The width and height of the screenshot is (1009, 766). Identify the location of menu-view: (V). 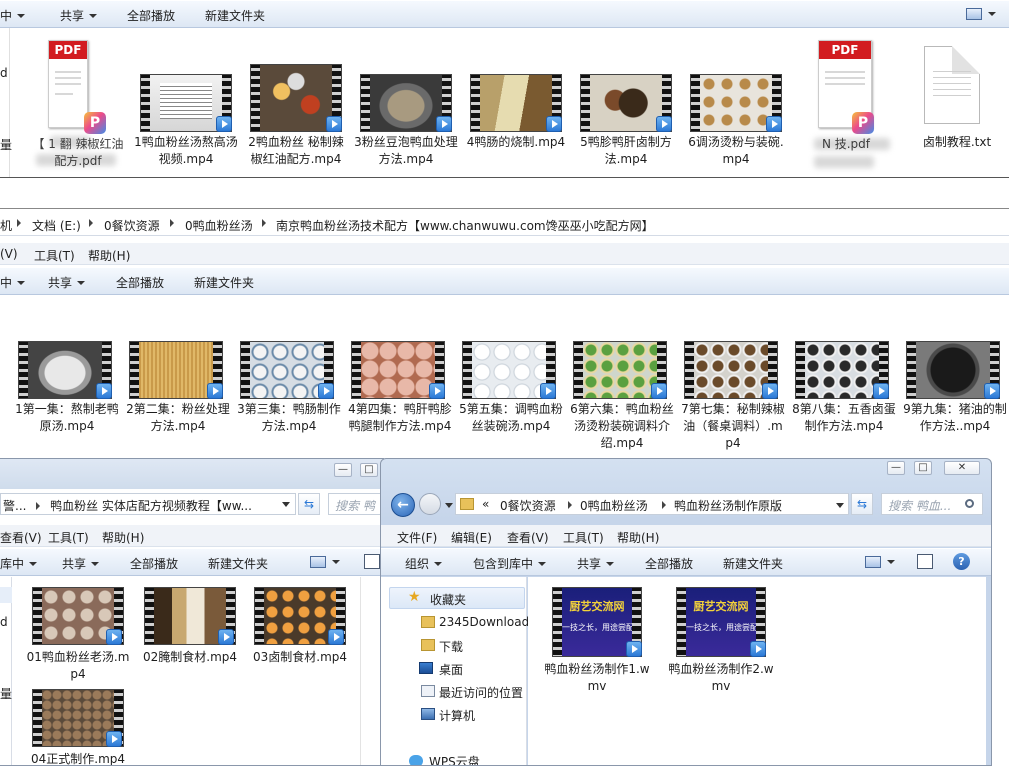
(9, 254).